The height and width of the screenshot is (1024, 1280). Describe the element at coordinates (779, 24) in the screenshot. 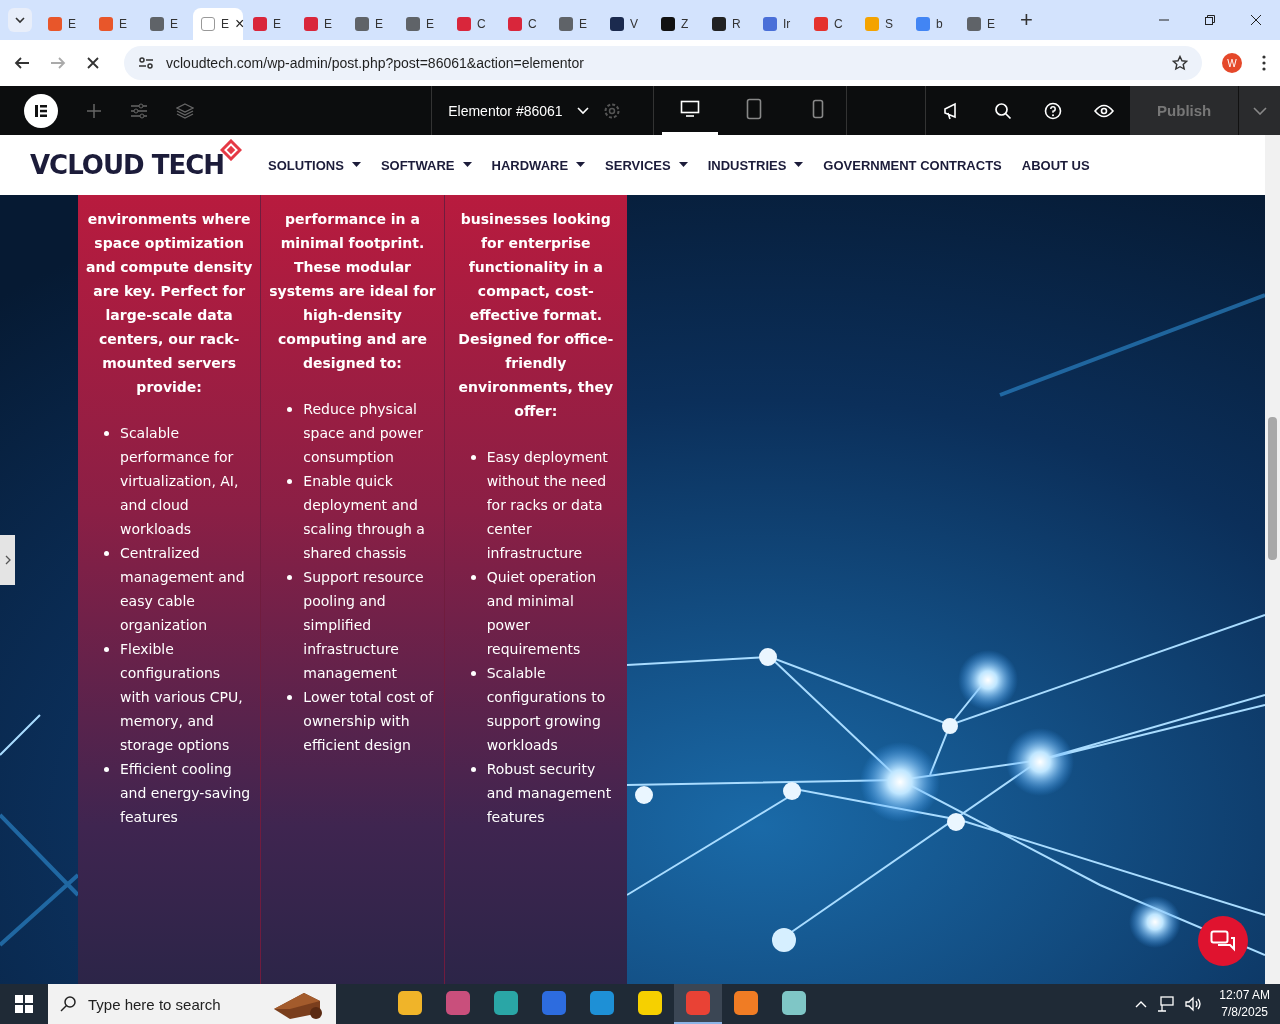

I see `browser-tab: Ir` at that location.